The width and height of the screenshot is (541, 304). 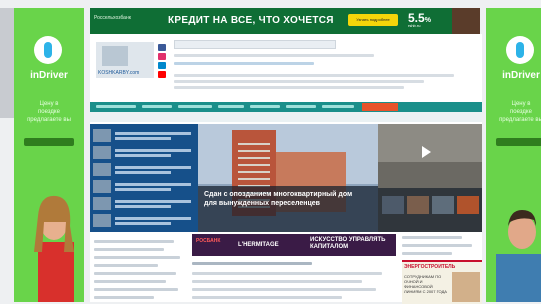 What do you see at coordinates (162, 61) in the screenshot?
I see `social-links` at bounding box center [162, 61].